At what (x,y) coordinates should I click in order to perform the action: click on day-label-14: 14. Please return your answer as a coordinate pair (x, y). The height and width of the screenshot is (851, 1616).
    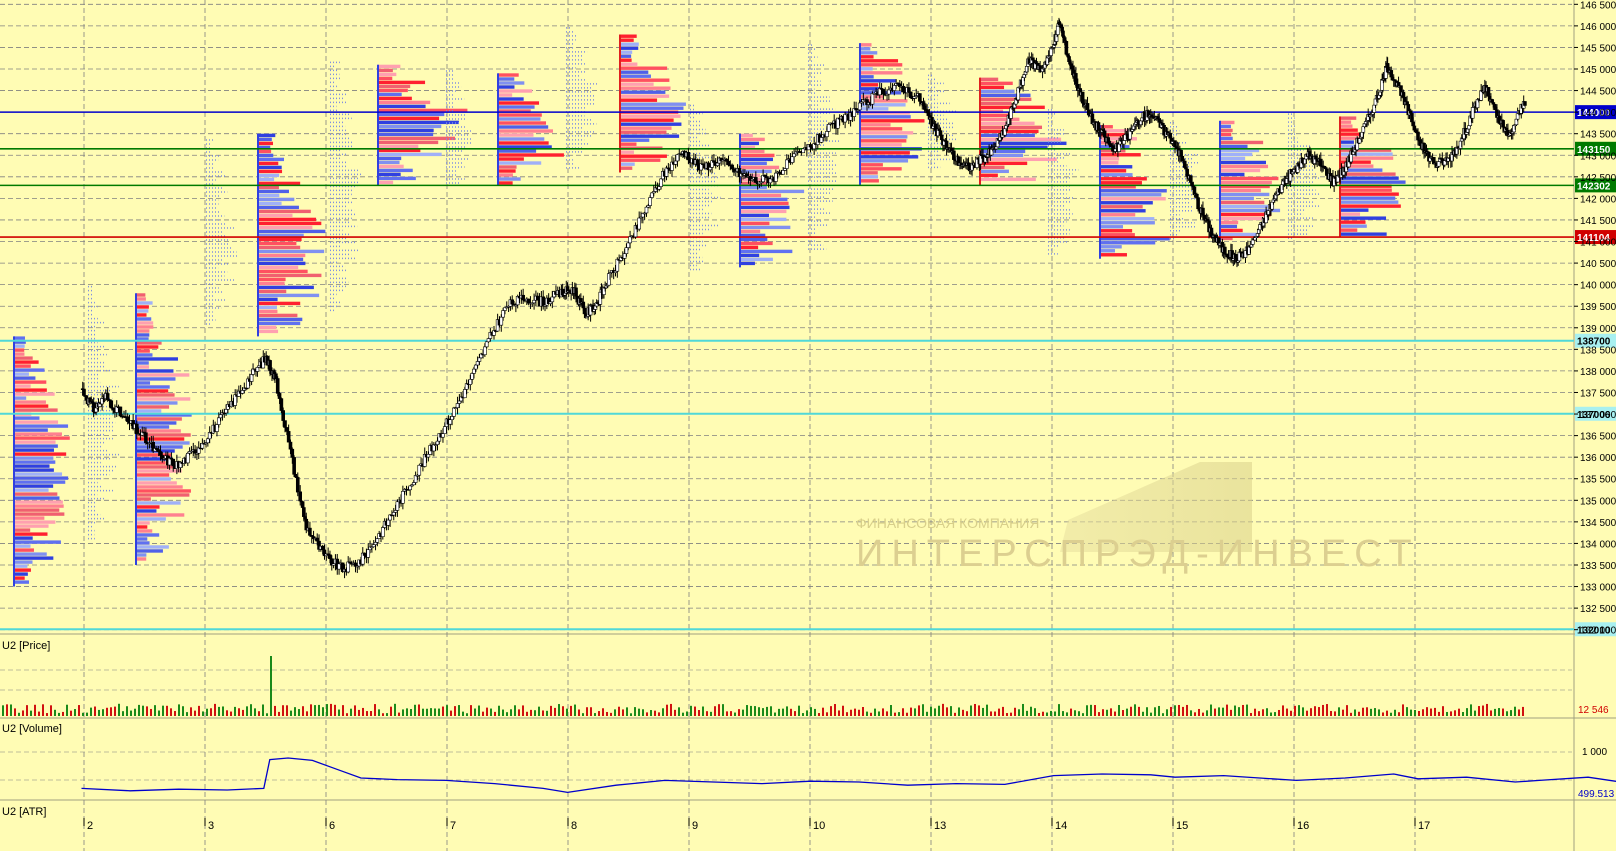
    Looking at the image, I should click on (1061, 826).